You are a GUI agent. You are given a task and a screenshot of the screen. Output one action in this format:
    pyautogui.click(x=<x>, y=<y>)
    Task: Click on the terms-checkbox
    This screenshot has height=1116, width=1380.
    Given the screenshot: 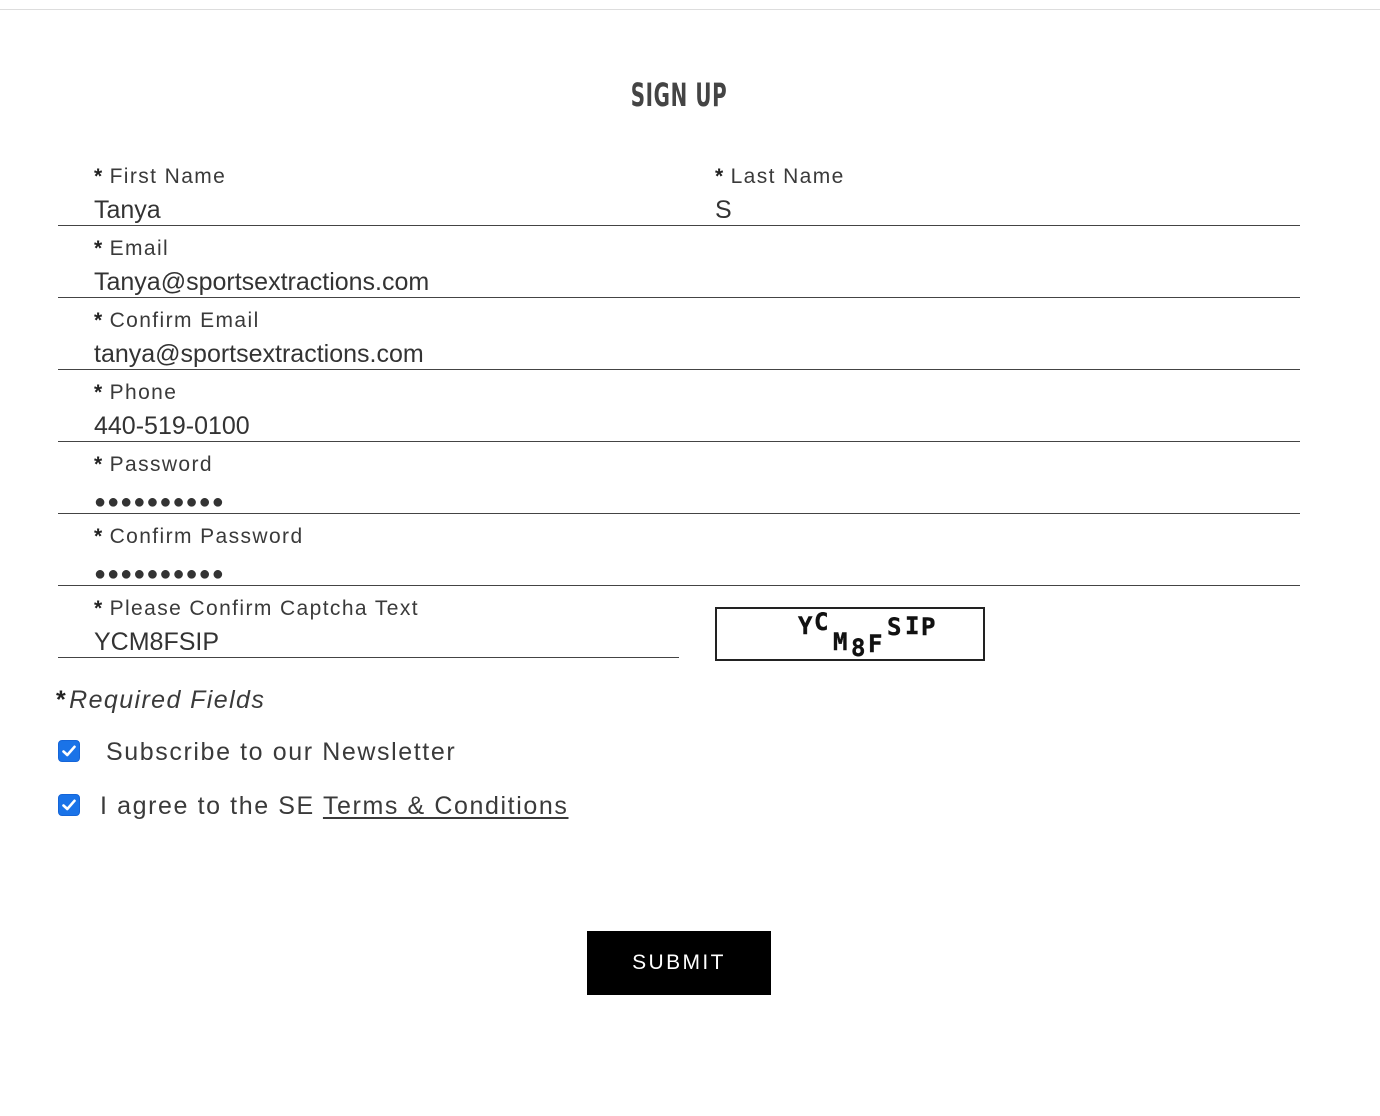 What is the action you would take?
    pyautogui.click(x=69, y=805)
    